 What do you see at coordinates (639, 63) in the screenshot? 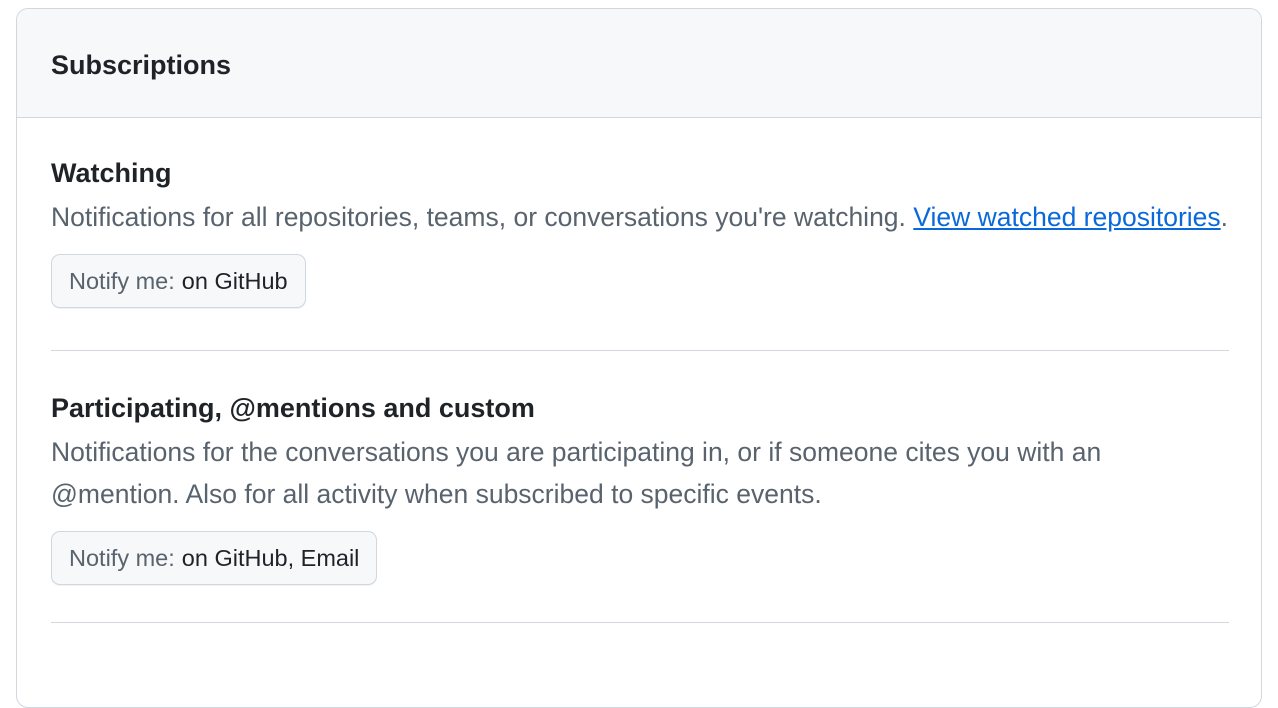
I see `panel-header: Subscriptions` at bounding box center [639, 63].